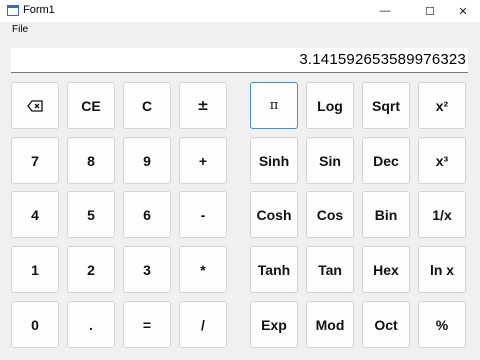 This screenshot has width=480, height=360. I want to click on title-bar: Form1 — ☐ ✕, so click(240, 11).